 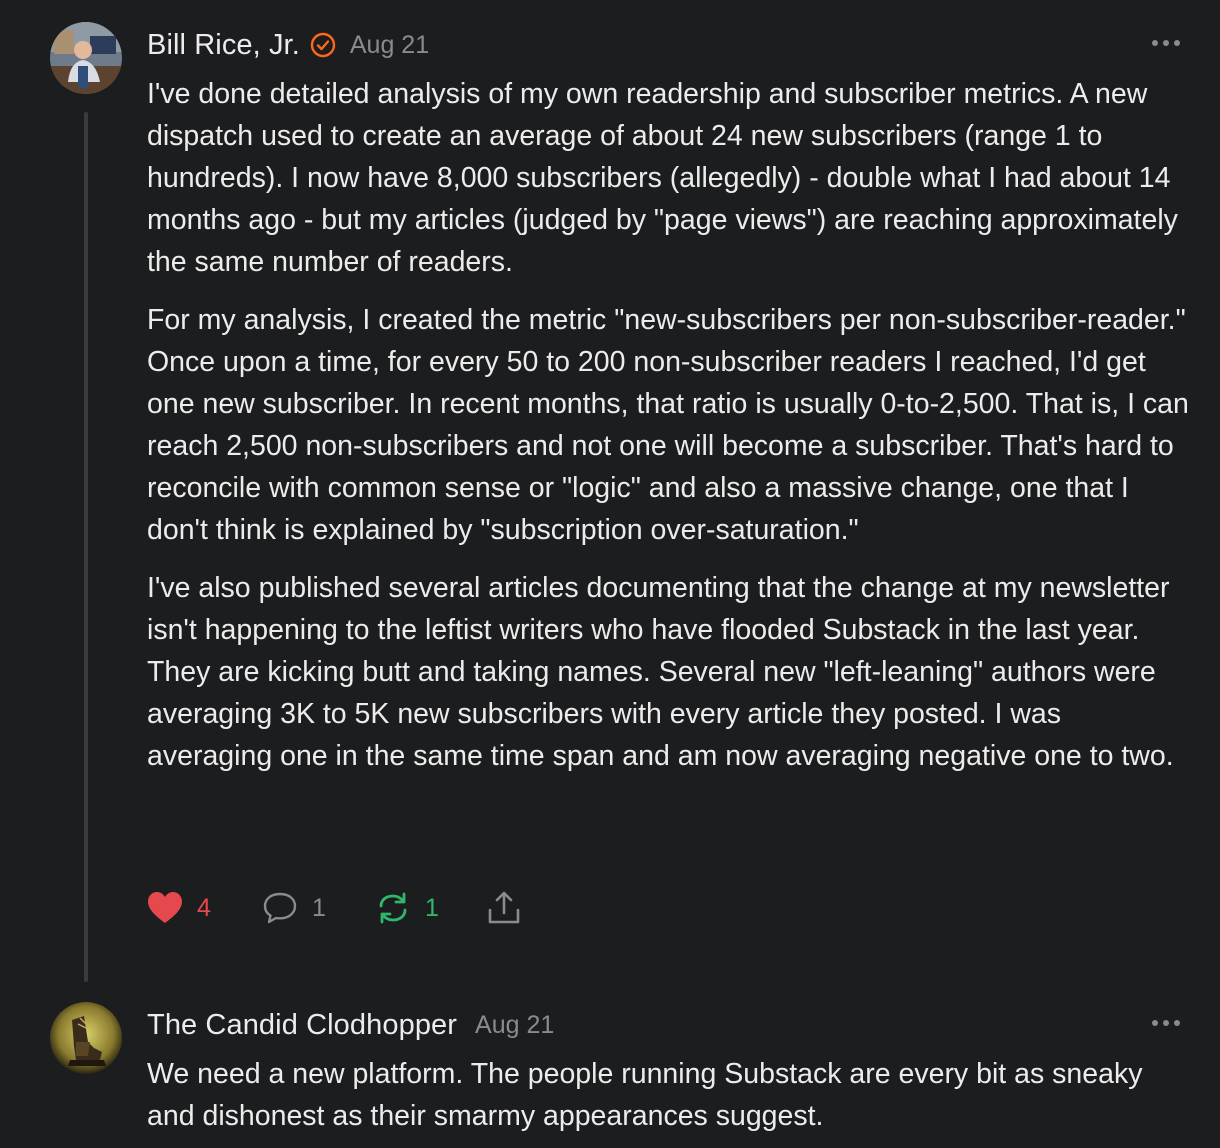 What do you see at coordinates (204, 907) in the screenshot?
I see `like-count: 4` at bounding box center [204, 907].